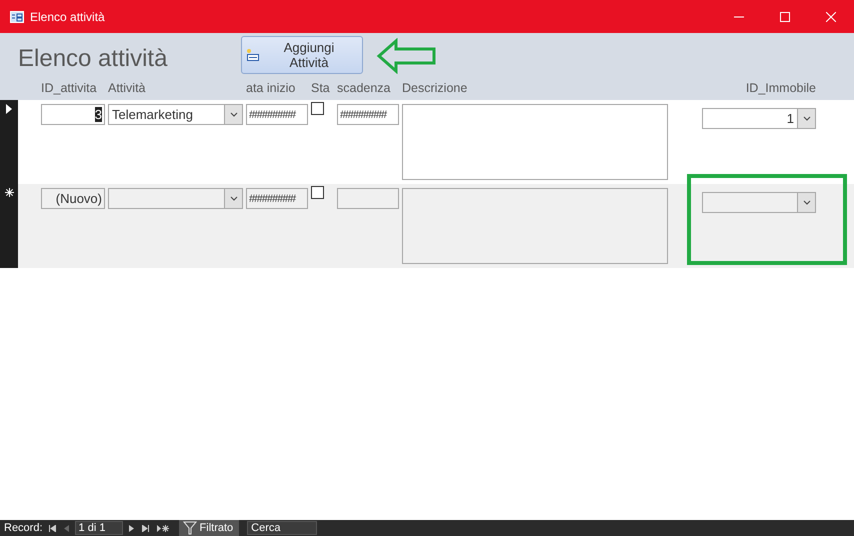  Describe the element at coordinates (98, 528) in the screenshot. I see `record-position-field: 1 di 1` at that location.